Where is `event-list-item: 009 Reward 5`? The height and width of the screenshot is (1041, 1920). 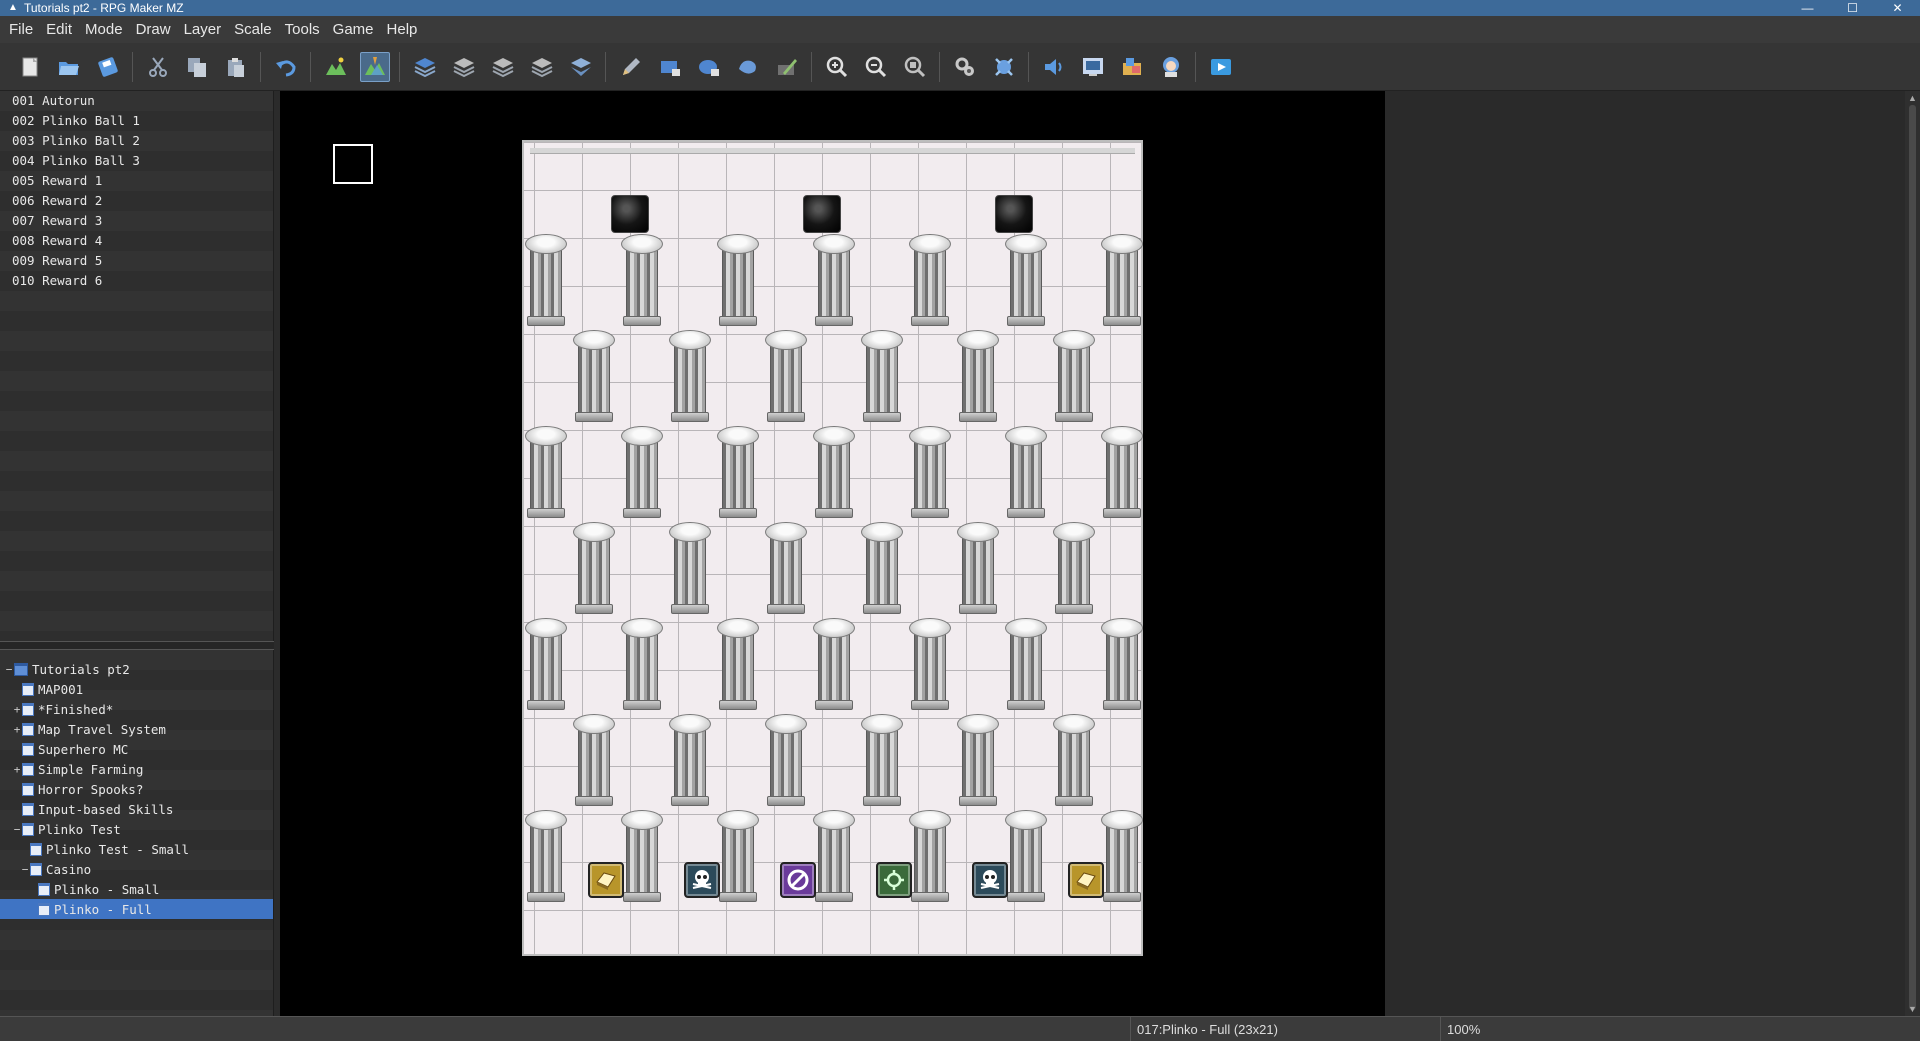
event-list-item: 009 Reward 5 is located at coordinates (136, 261).